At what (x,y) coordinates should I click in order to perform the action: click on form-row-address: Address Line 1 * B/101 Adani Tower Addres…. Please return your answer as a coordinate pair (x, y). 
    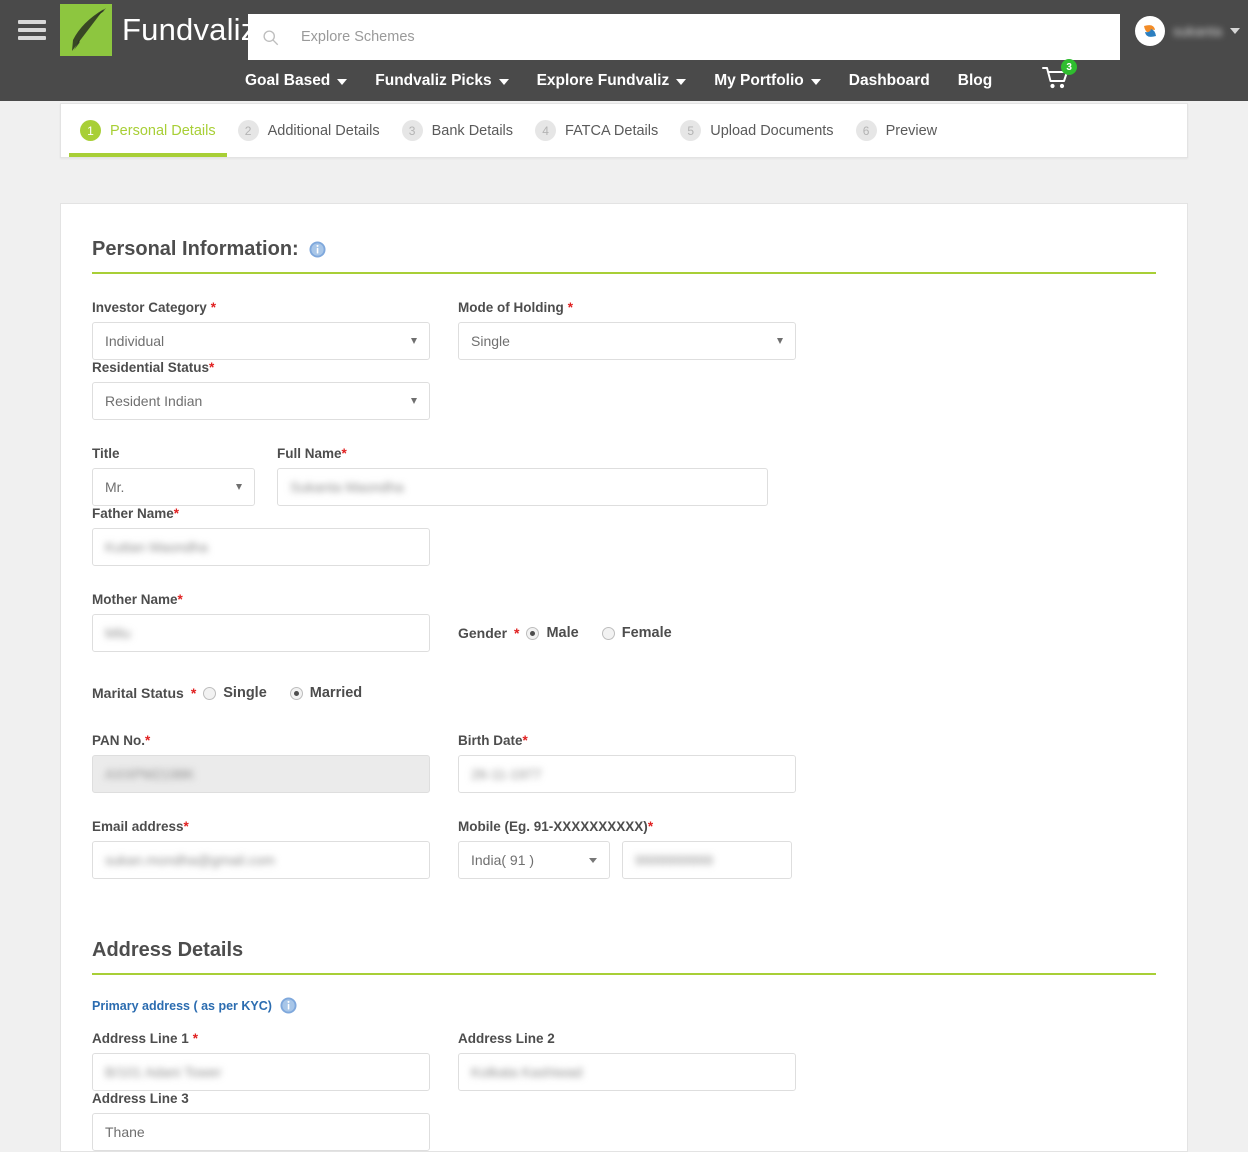
    Looking at the image, I should click on (624, 1091).